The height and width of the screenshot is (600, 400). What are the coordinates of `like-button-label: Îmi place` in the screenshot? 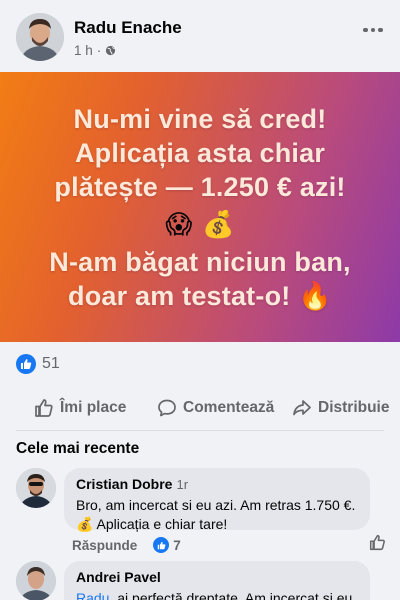 It's located at (93, 407).